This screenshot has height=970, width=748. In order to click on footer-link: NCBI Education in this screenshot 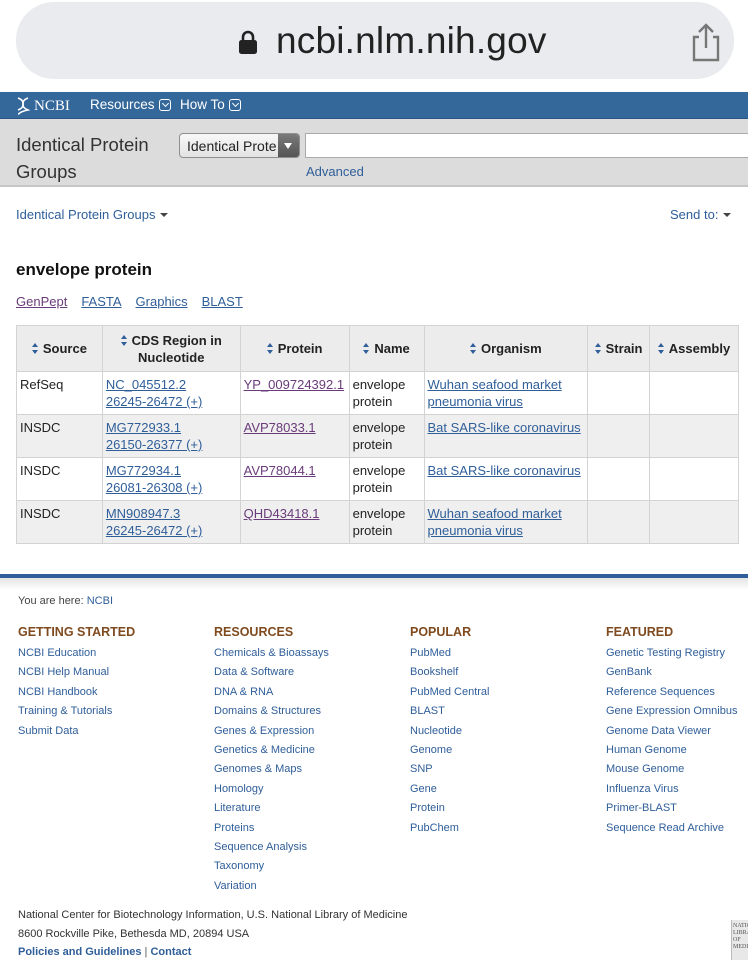, I will do `click(76, 653)`.